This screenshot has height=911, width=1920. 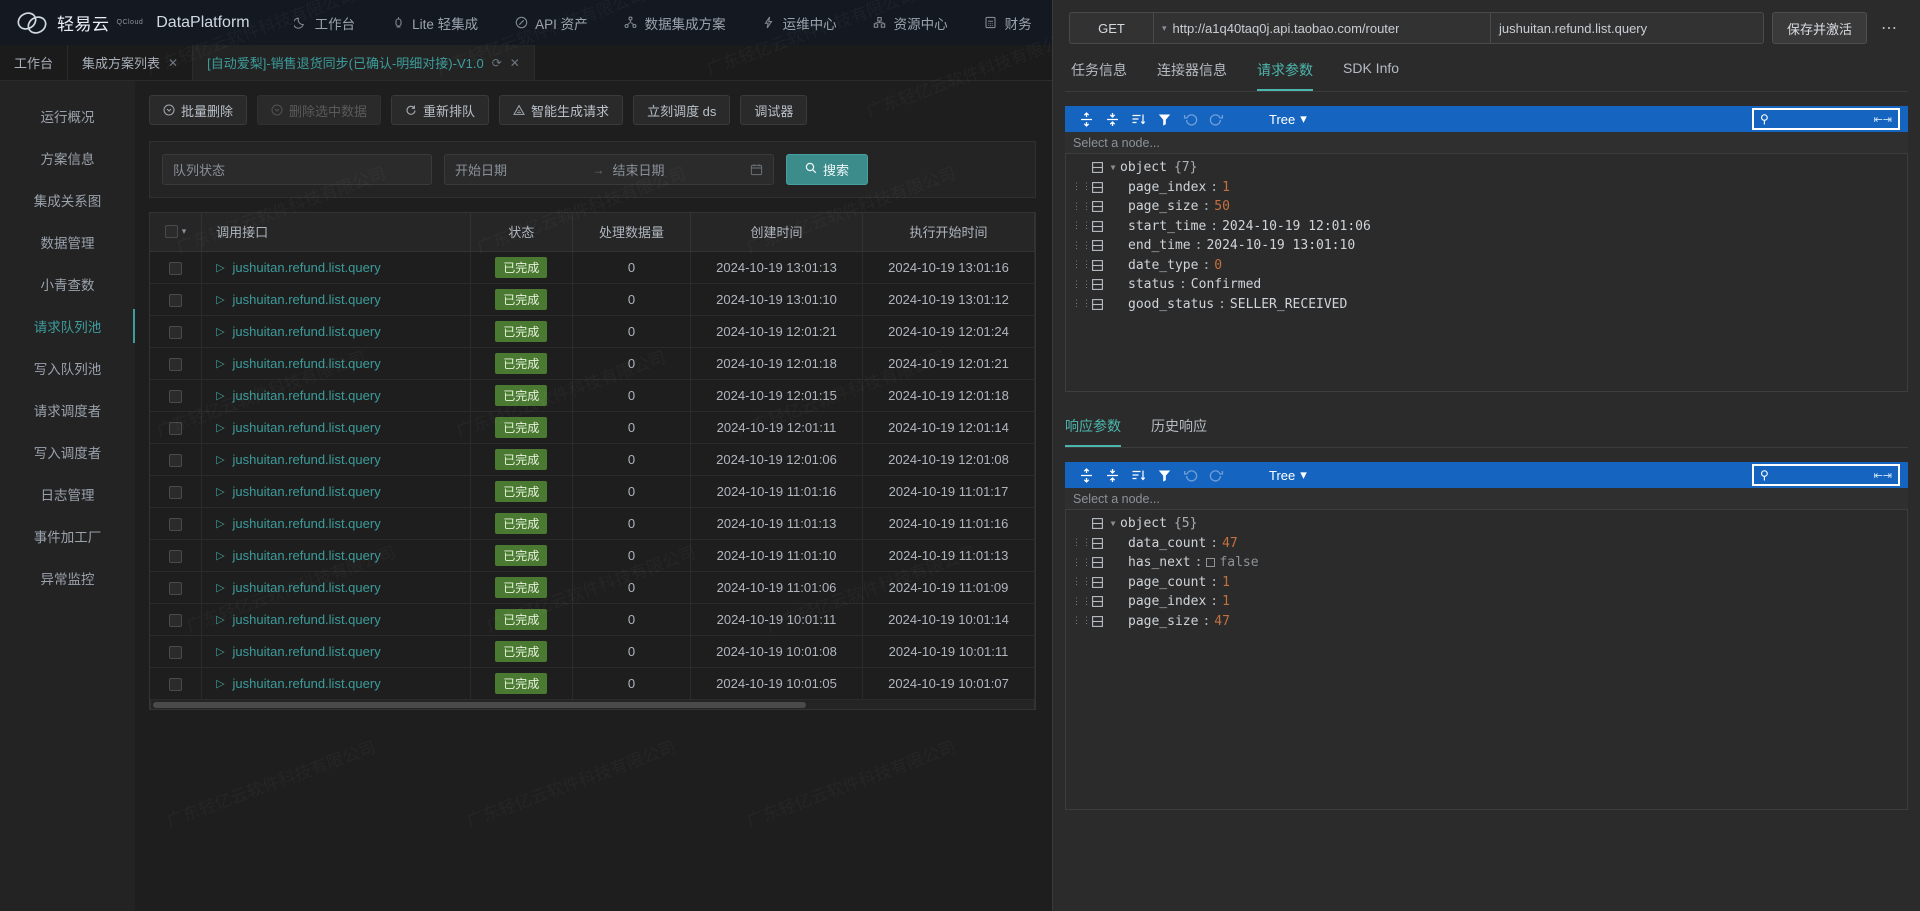 I want to click on json-row: ⋮⋮ start_time:2024-10-19 12:01:06, so click(x=1486, y=227).